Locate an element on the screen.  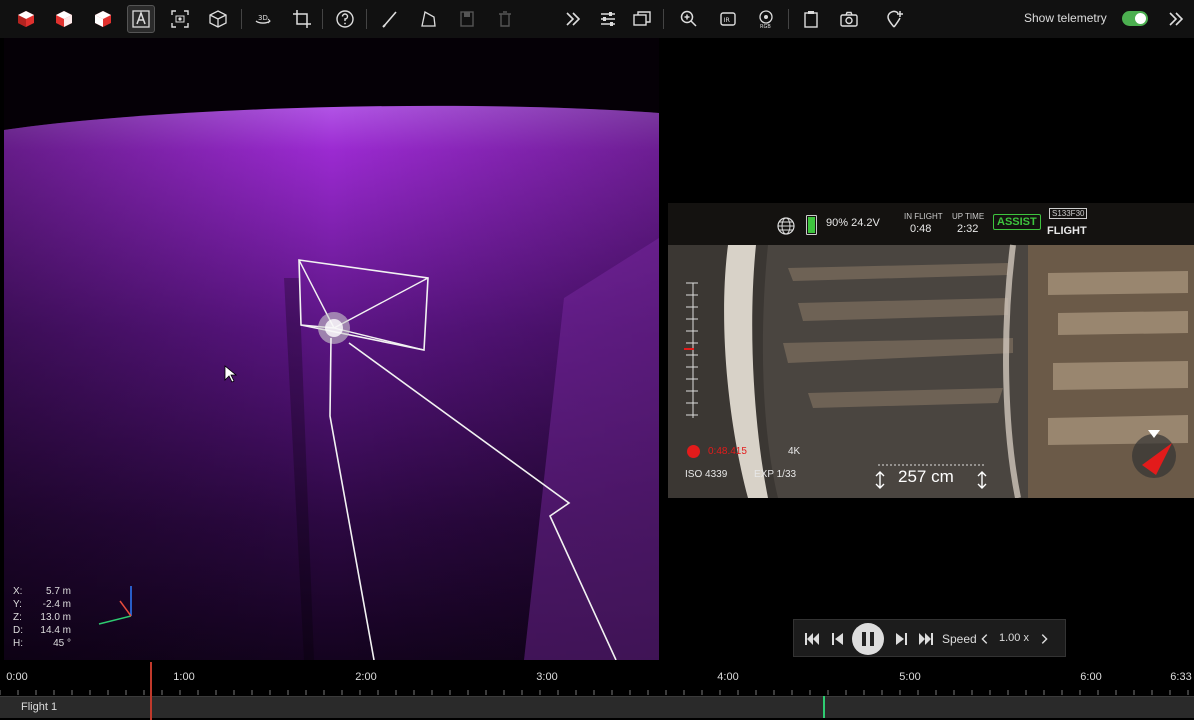
coord-row: Z: 13.0 m is located at coordinates (42, 617).